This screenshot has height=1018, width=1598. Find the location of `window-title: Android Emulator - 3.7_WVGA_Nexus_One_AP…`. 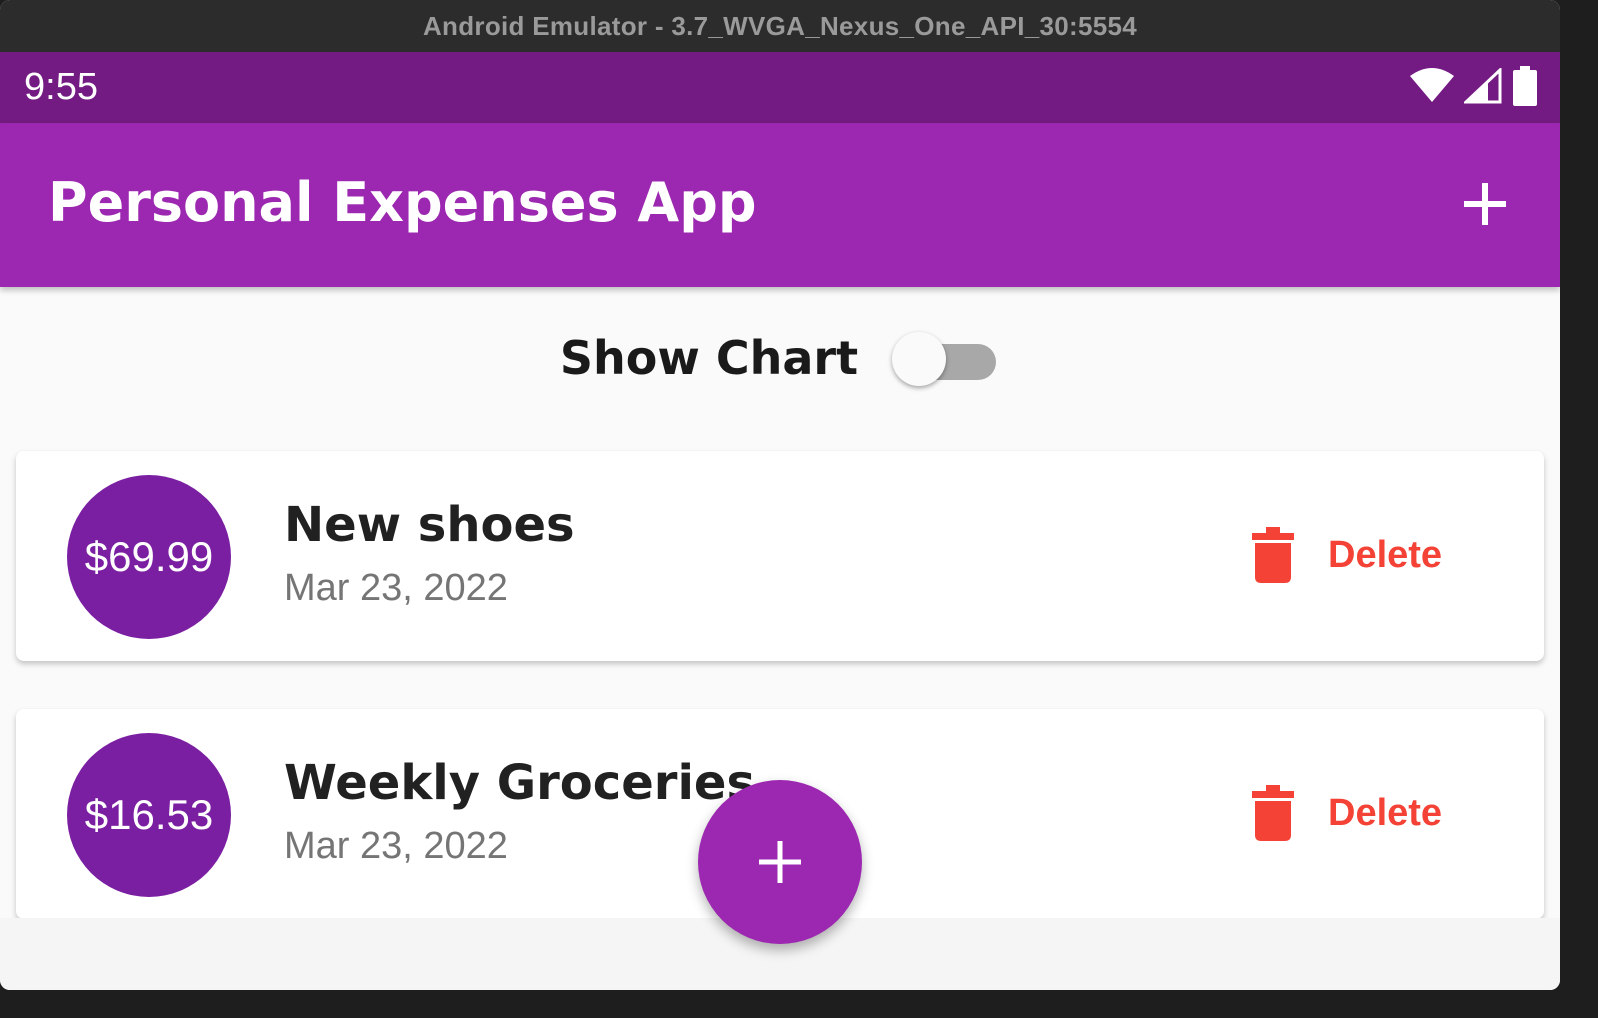

window-title: Android Emulator - 3.7_WVGA_Nexus_One_AP… is located at coordinates (780, 25).